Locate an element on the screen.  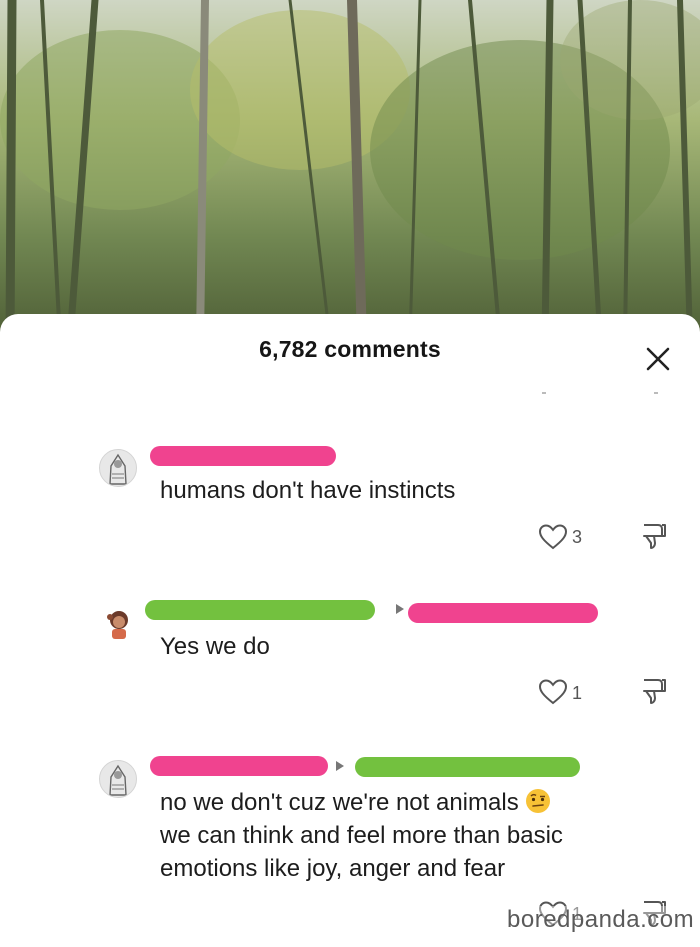
raised-eyebrow-emoji-icon is located at coordinates (537, 801).